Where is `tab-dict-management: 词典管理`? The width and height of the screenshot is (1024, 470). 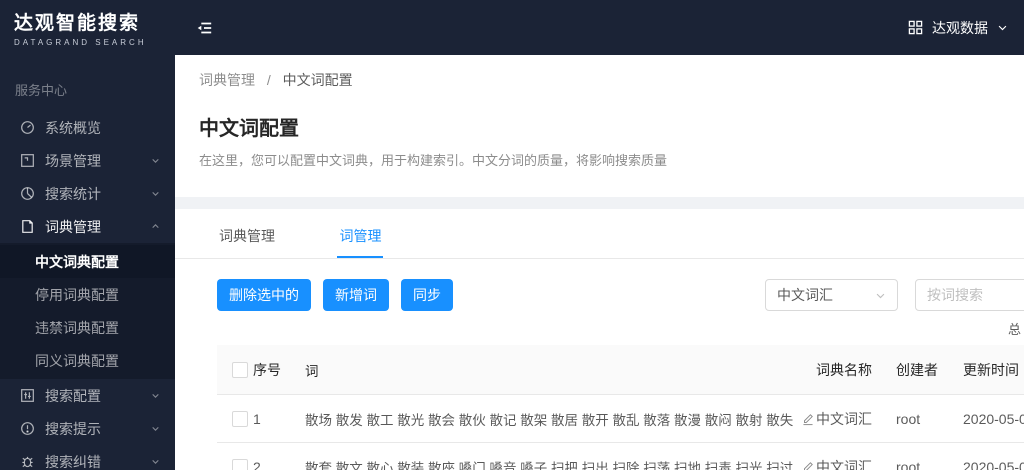
tab-dict-management: 词典管理 is located at coordinates (247, 233).